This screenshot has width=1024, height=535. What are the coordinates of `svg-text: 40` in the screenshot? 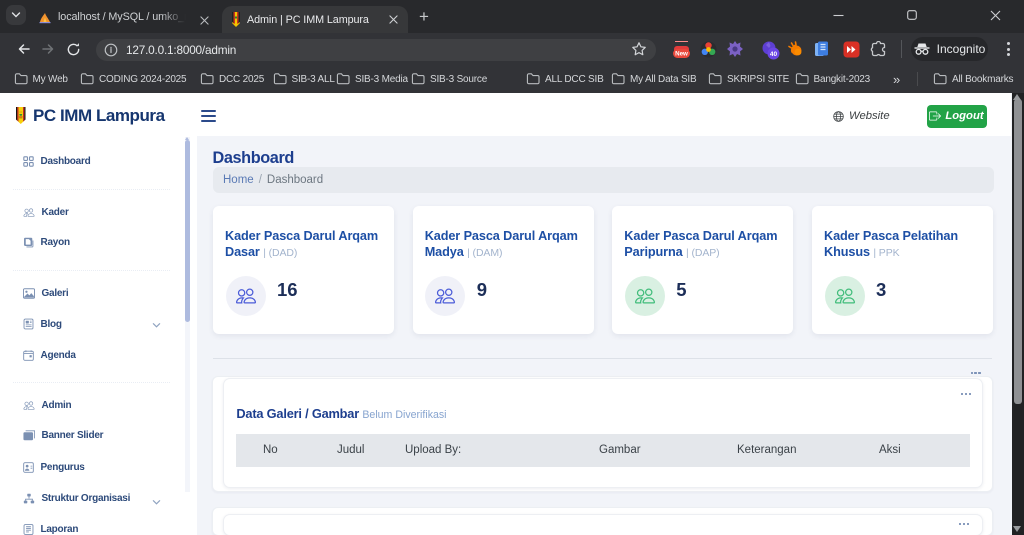 It's located at (773, 54).